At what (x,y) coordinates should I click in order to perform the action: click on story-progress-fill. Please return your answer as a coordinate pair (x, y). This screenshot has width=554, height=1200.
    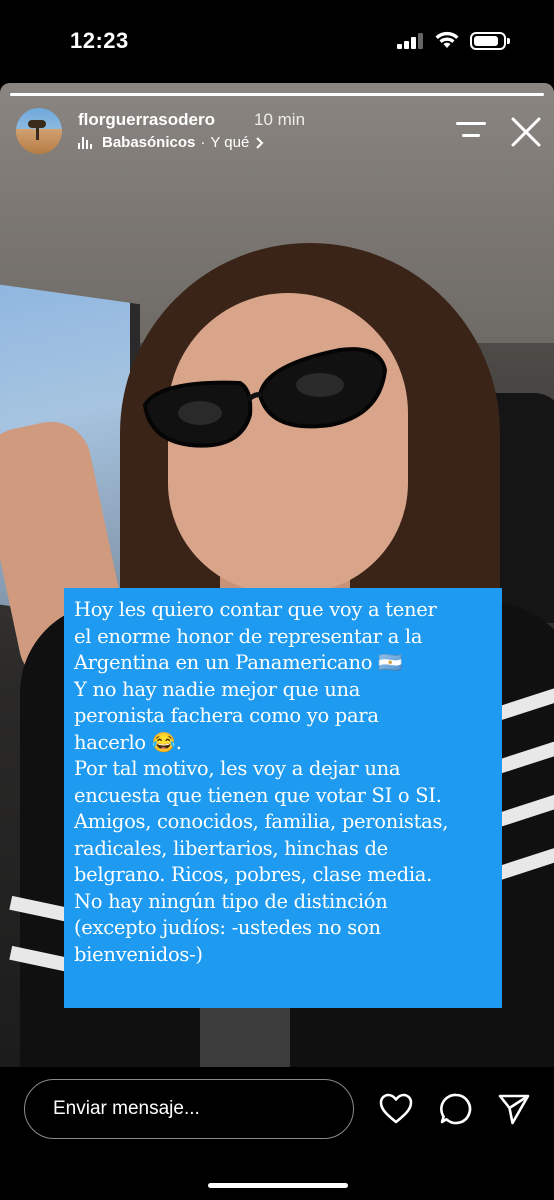
    Looking at the image, I should click on (277, 94).